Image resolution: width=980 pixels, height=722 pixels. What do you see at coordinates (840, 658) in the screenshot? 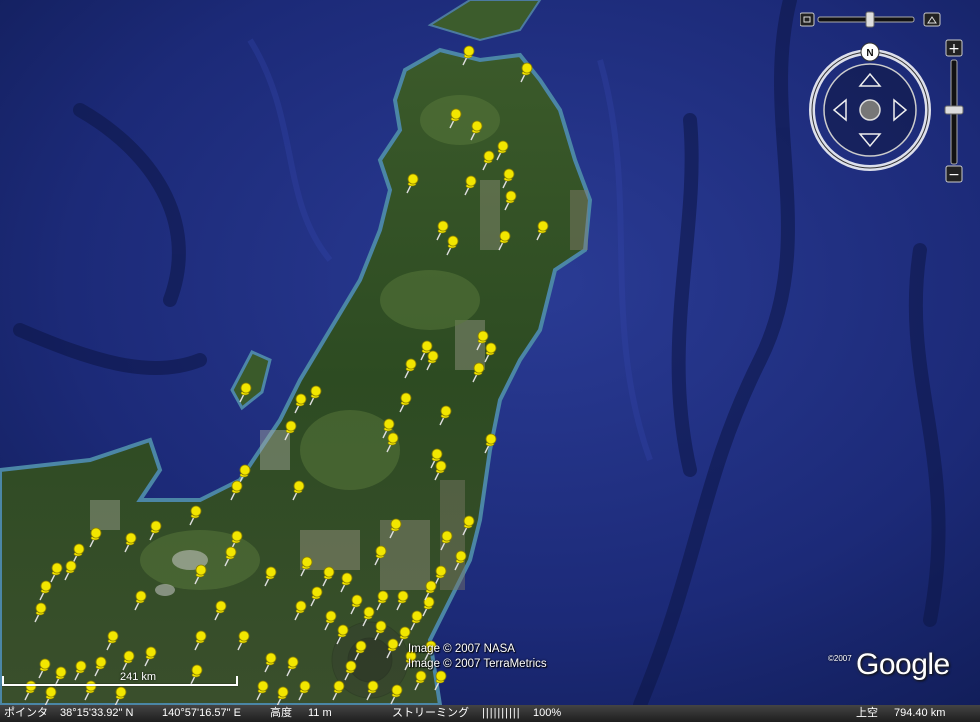
I see `logo-copyright: ©2007` at bounding box center [840, 658].